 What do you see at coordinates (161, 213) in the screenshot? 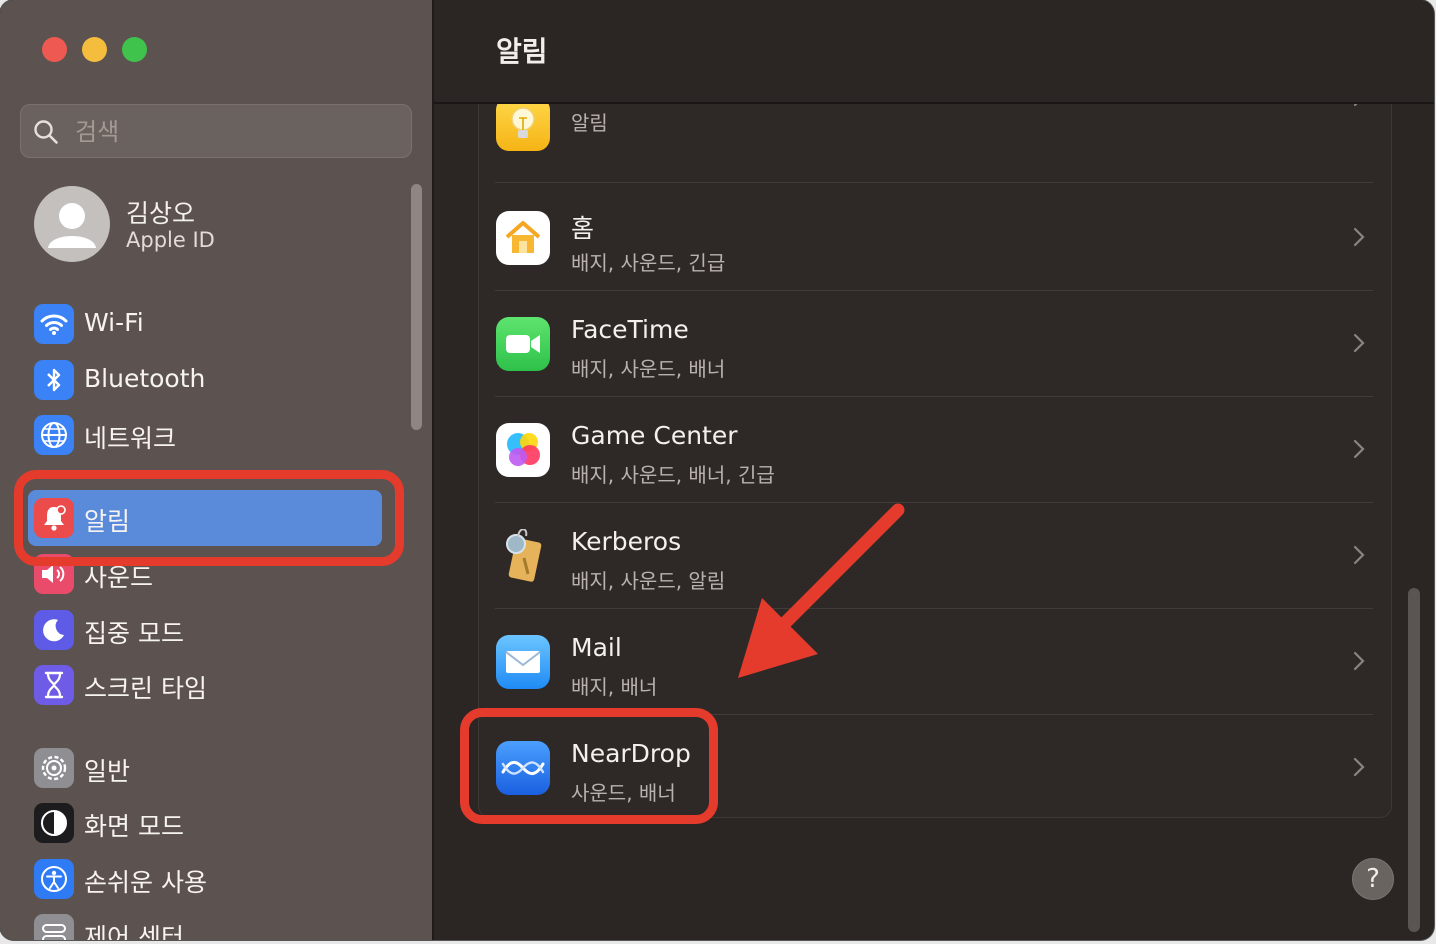
I see `profile-name: 김상오` at bounding box center [161, 213].